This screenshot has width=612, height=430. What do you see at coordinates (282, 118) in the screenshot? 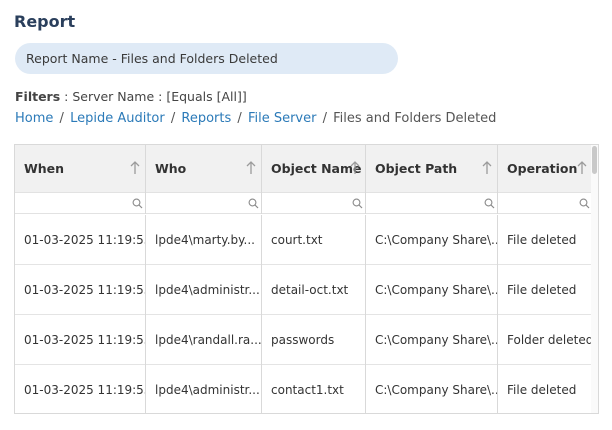
I see `breadcrumb-file-server-link: File Server` at bounding box center [282, 118].